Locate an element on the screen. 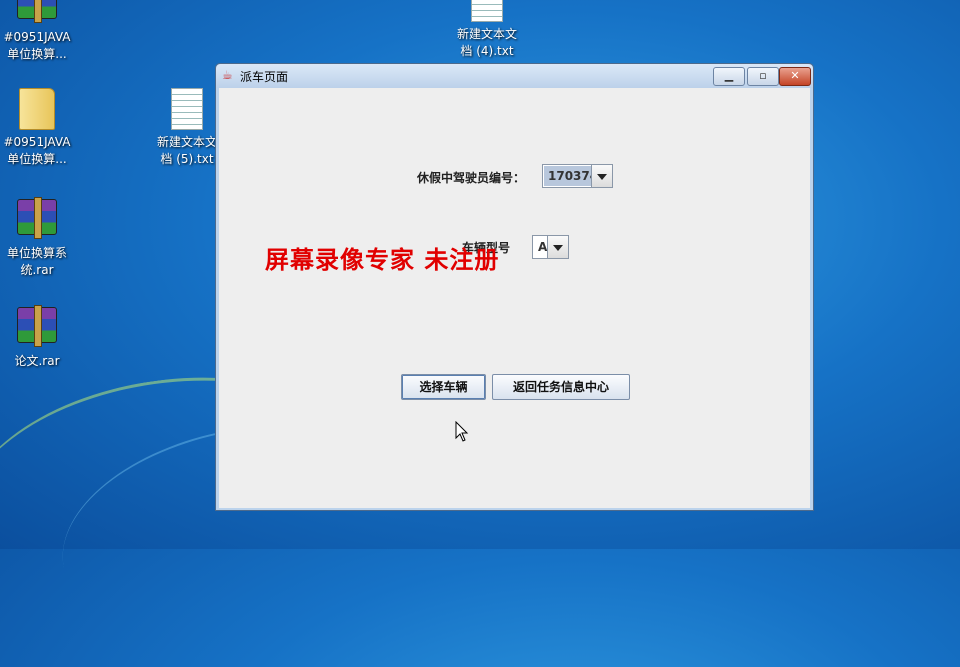 Image resolution: width=960 pixels, height=667 pixels. window-title: 派车页面 is located at coordinates (264, 77).